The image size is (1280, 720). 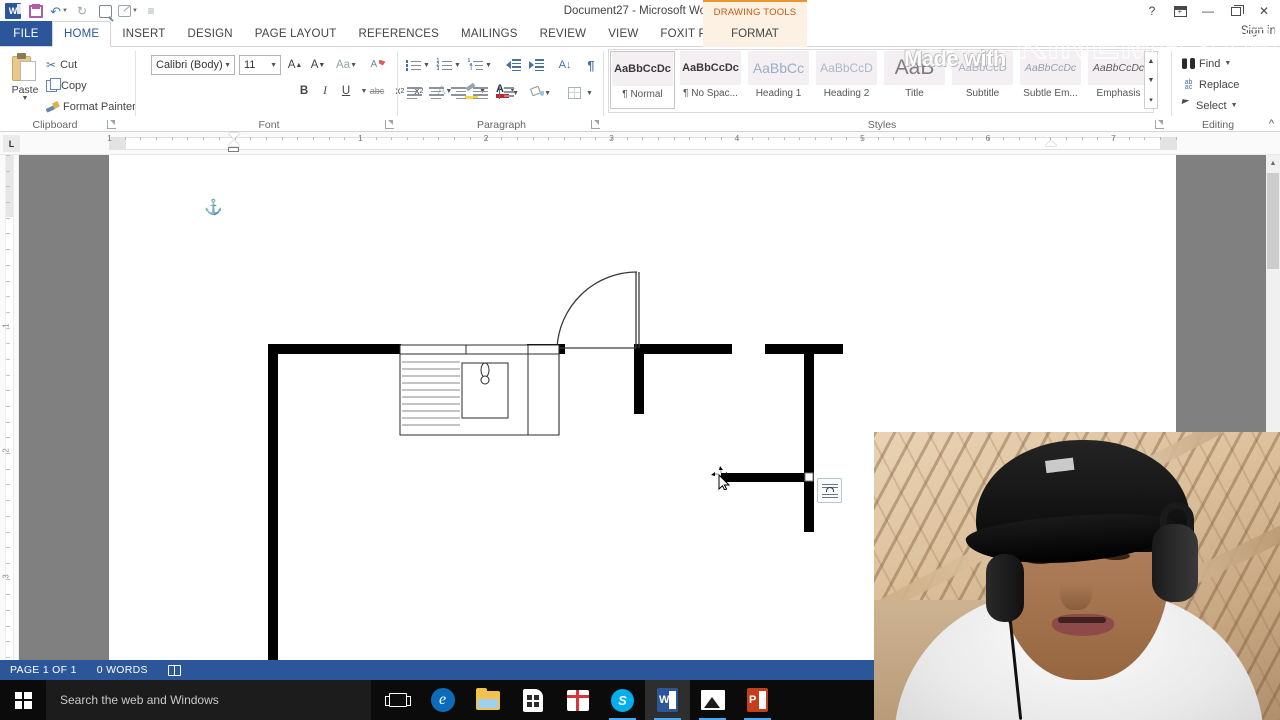 What do you see at coordinates (623, 33) in the screenshot?
I see `tab-view: VIEW` at bounding box center [623, 33].